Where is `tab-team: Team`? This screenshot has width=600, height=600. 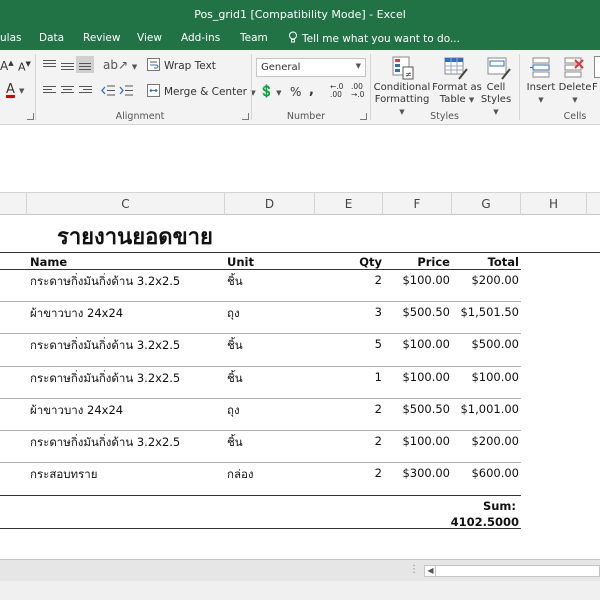
tab-team: Team is located at coordinates (254, 38).